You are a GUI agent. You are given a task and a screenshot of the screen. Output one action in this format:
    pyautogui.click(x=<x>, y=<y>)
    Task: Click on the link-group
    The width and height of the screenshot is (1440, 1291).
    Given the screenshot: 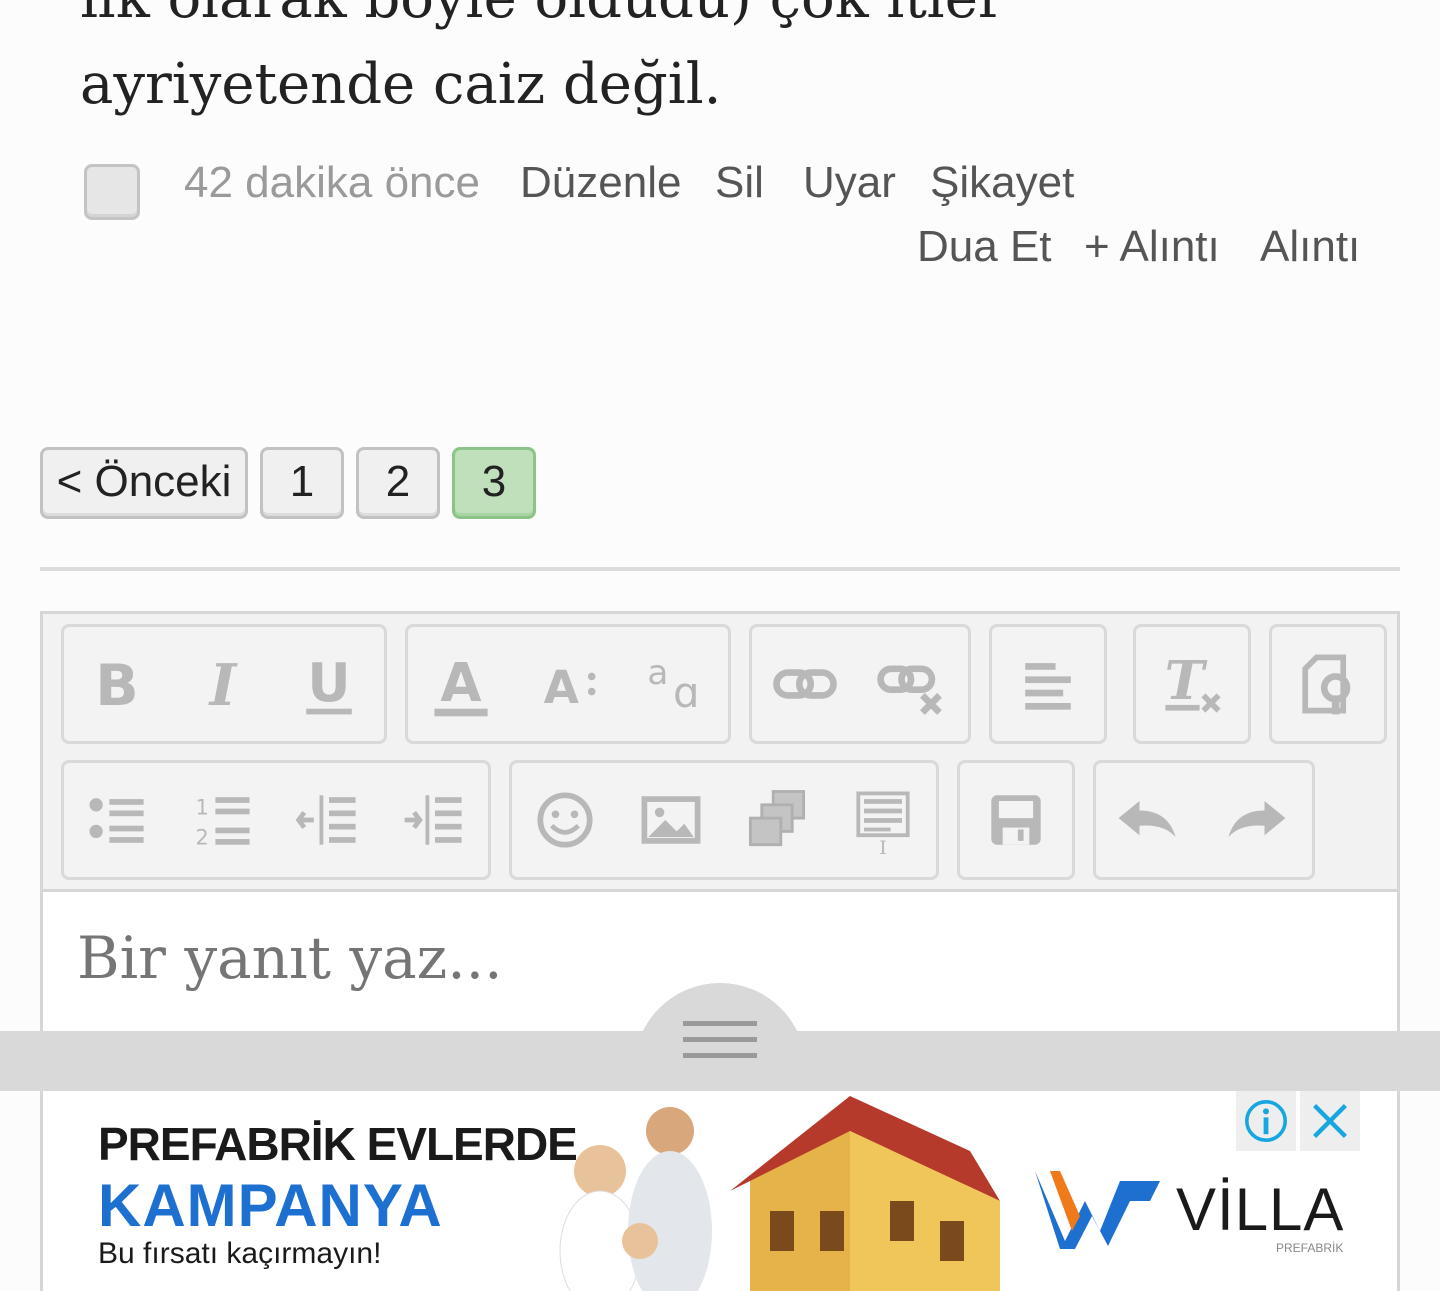 What is the action you would take?
    pyautogui.click(x=860, y=684)
    